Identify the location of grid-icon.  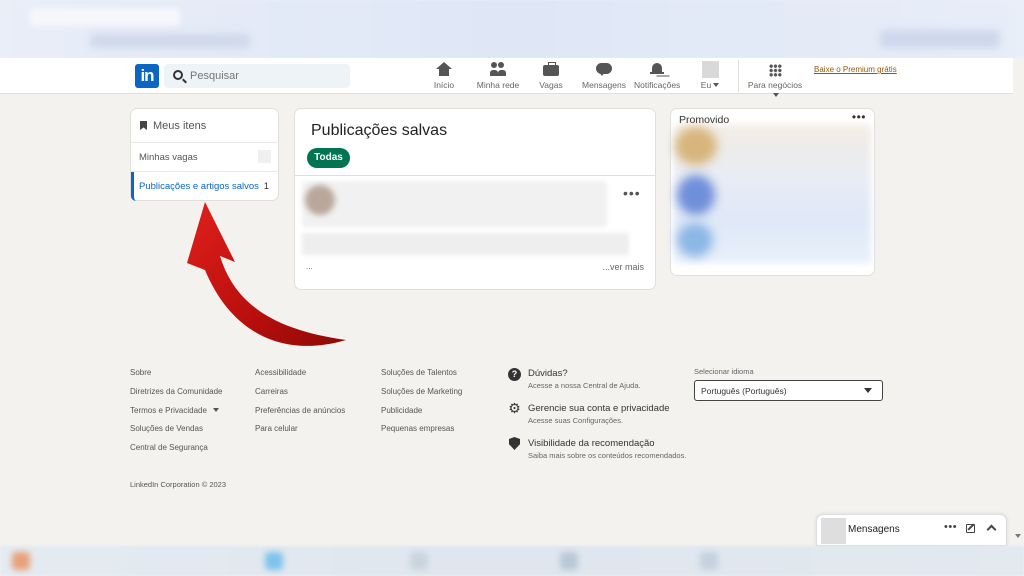
(775, 70).